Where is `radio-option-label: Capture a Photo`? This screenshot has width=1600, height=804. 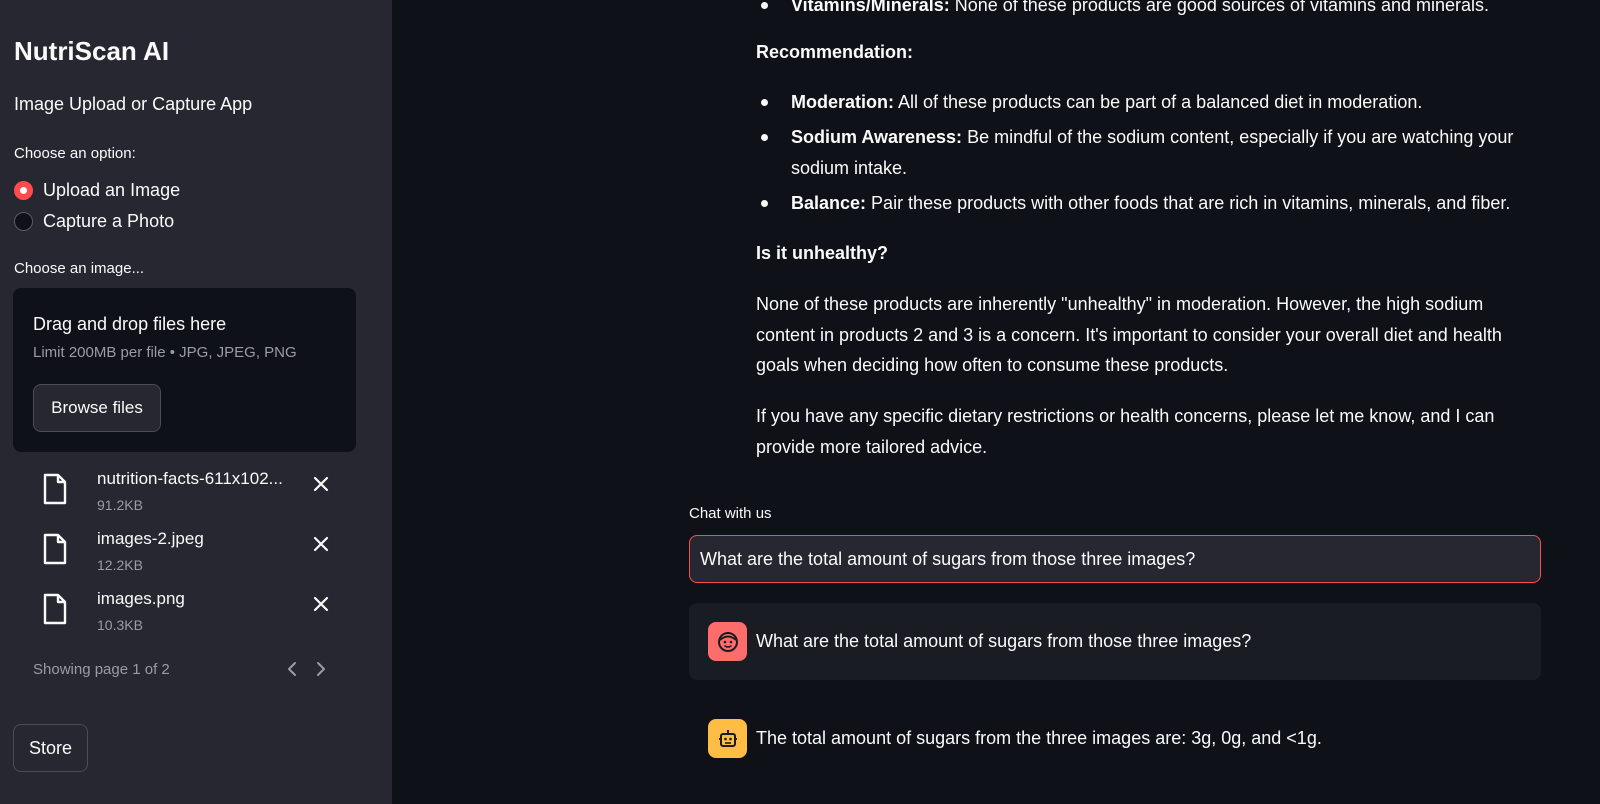
radio-option-label: Capture a Photo is located at coordinates (109, 220).